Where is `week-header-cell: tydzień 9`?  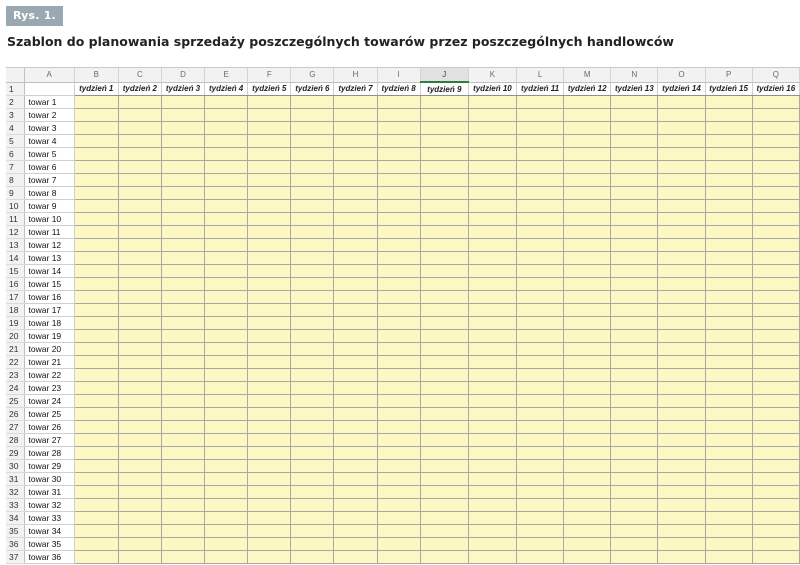
week-header-cell: tydzień 9 is located at coordinates (444, 89).